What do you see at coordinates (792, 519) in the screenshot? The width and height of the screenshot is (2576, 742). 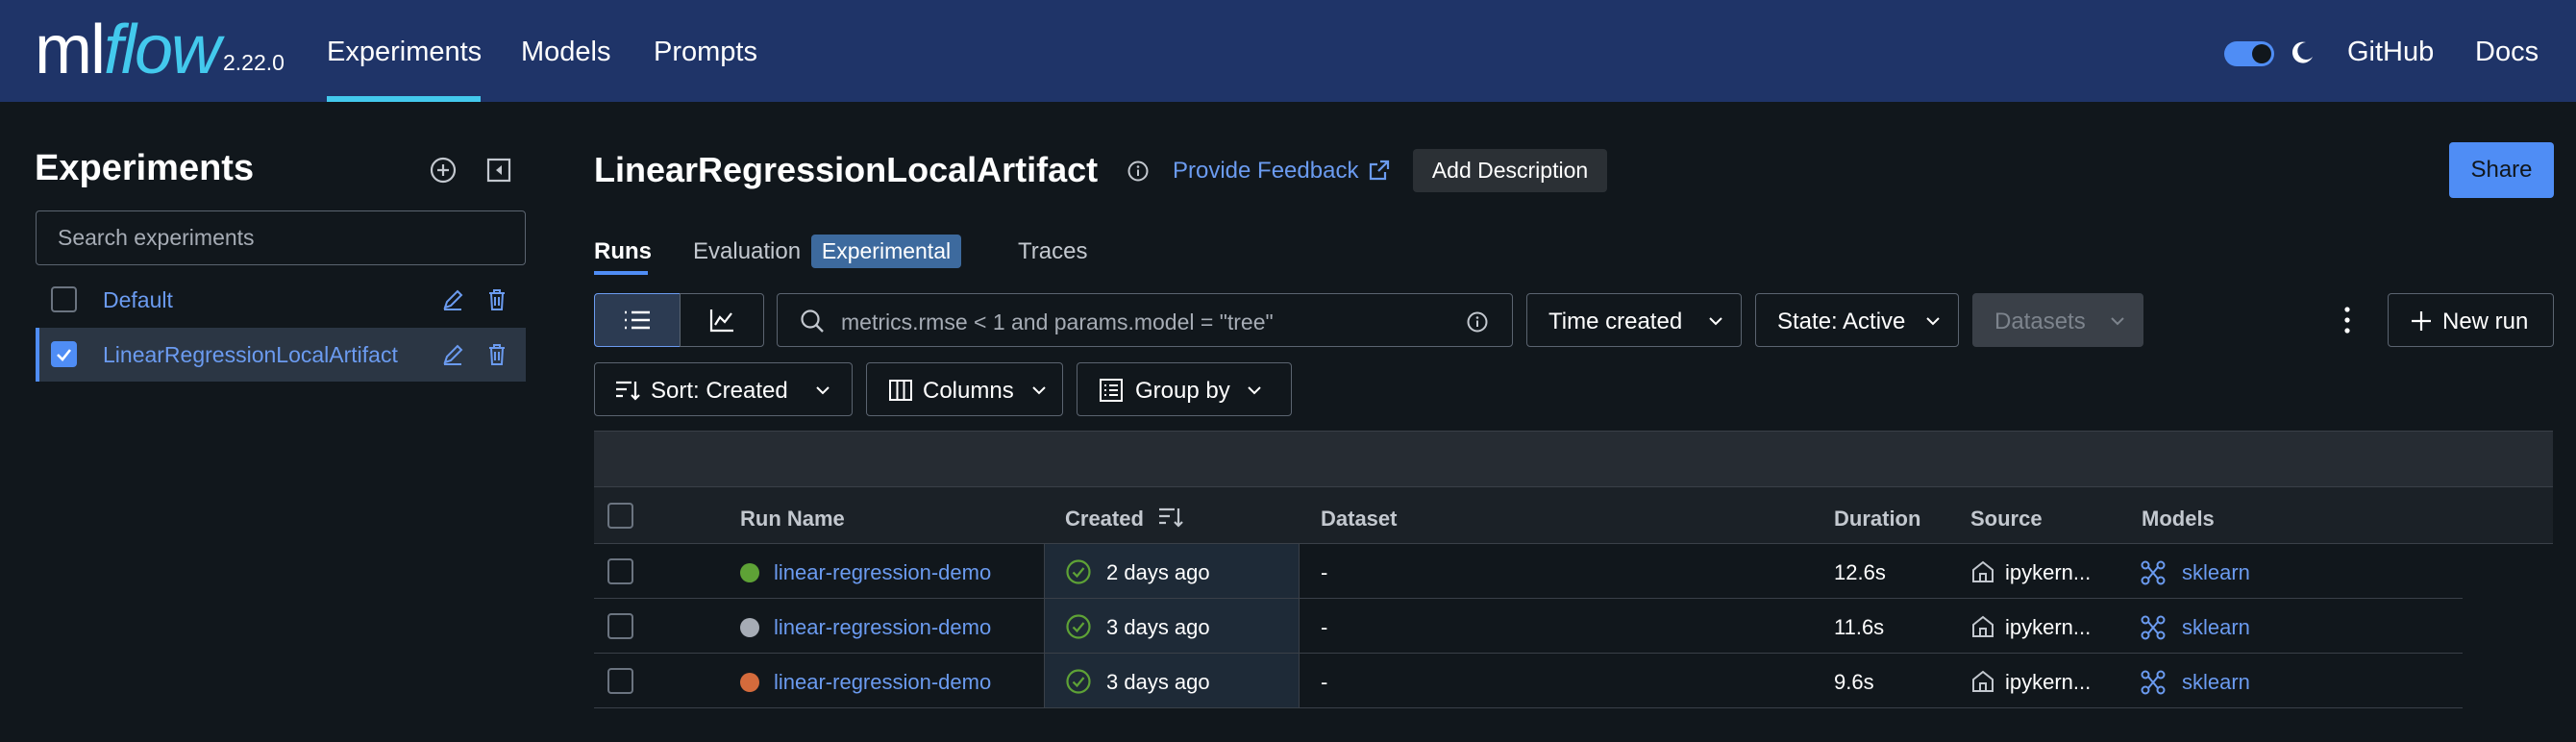 I see `header-run-name: Run Name` at bounding box center [792, 519].